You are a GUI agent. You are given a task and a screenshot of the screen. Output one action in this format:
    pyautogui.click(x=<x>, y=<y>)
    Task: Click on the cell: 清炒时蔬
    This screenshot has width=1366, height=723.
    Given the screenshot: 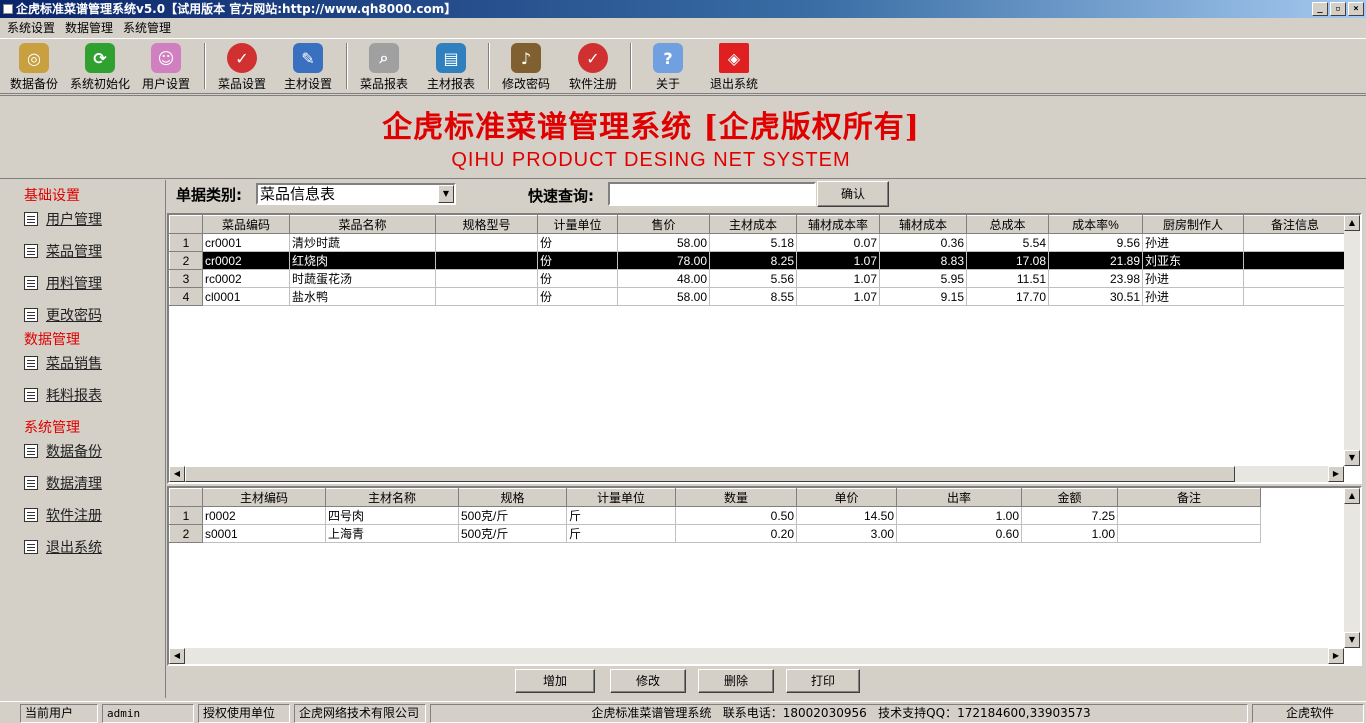 What is the action you would take?
    pyautogui.click(x=362, y=242)
    